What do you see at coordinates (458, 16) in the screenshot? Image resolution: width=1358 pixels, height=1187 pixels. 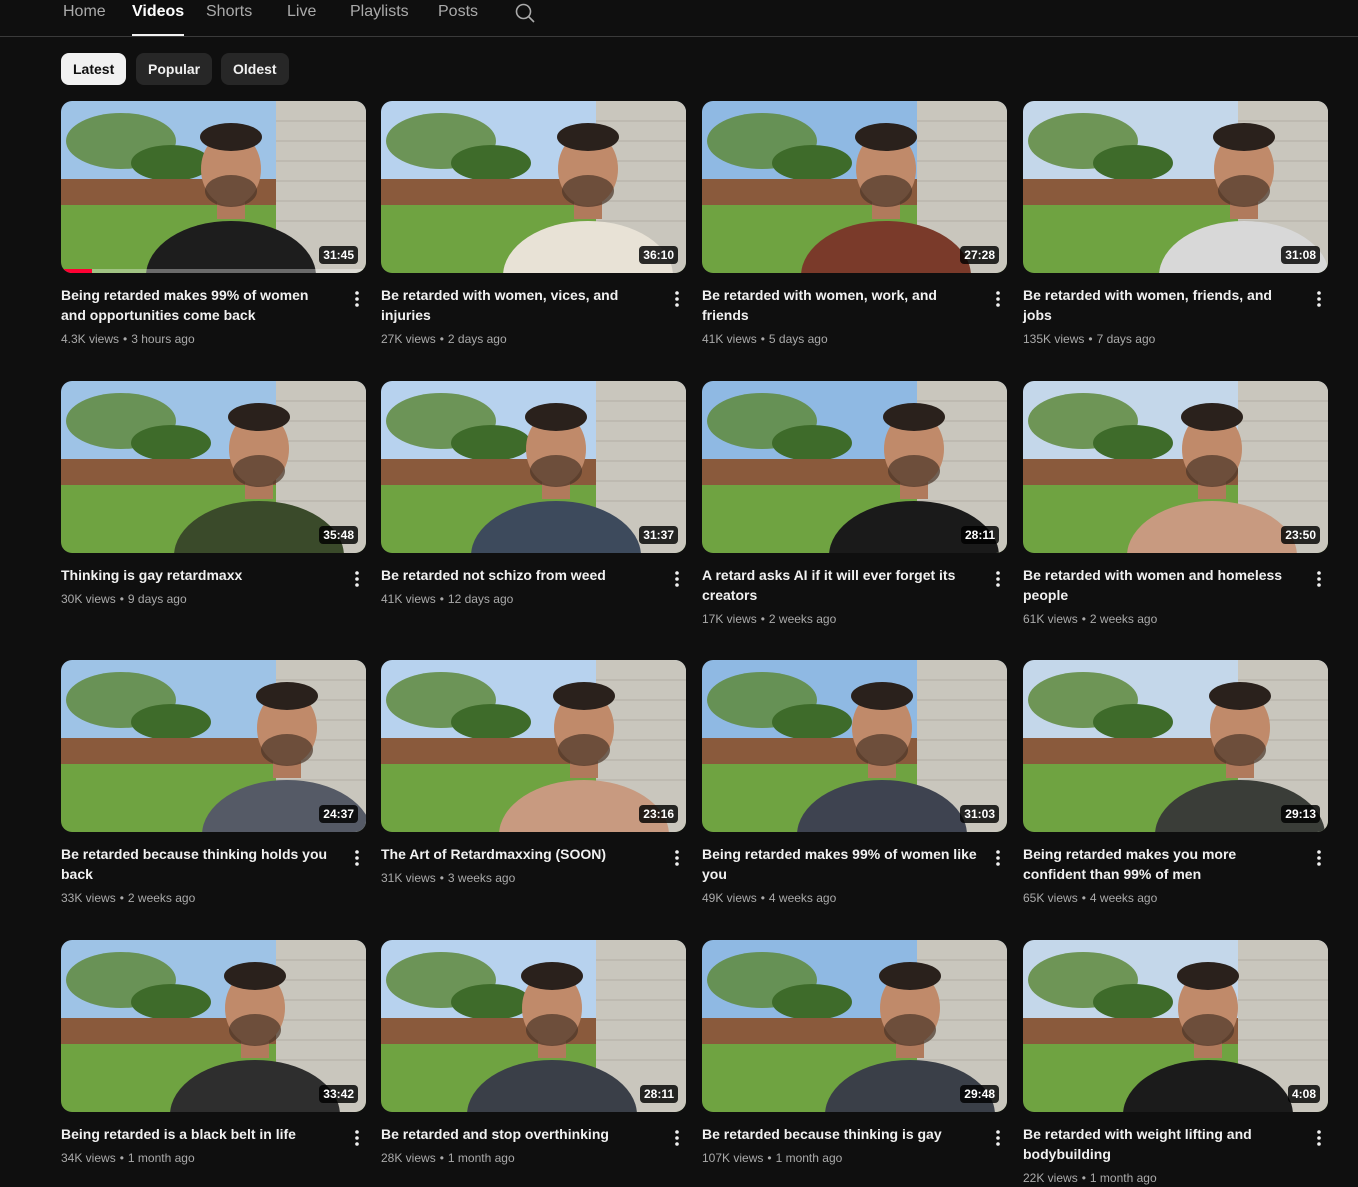 I see `tab-posts: Posts` at bounding box center [458, 16].